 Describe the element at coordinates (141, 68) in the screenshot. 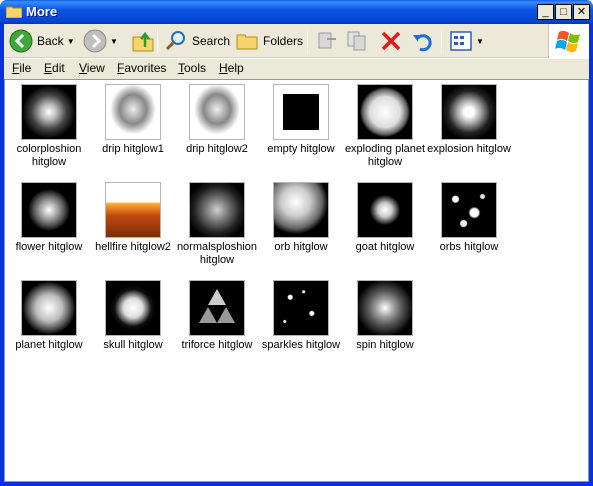

I see `menu-favorites: Favorites` at that location.